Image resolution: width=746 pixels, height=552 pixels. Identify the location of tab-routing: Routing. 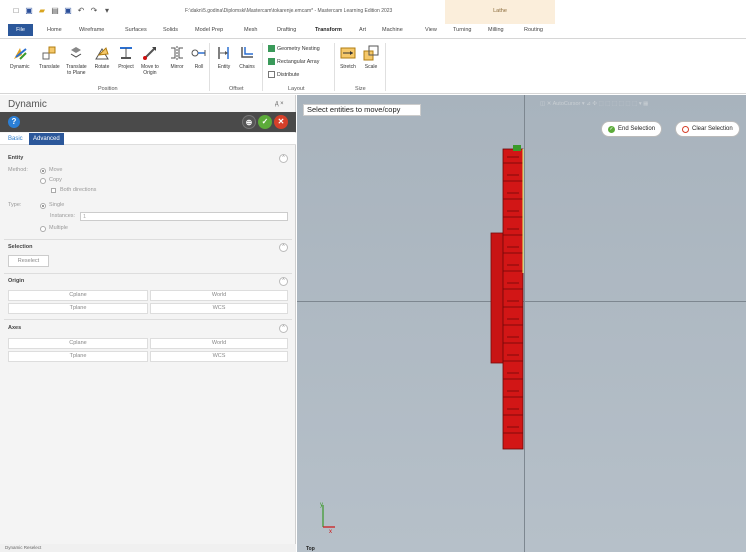
(533, 30).